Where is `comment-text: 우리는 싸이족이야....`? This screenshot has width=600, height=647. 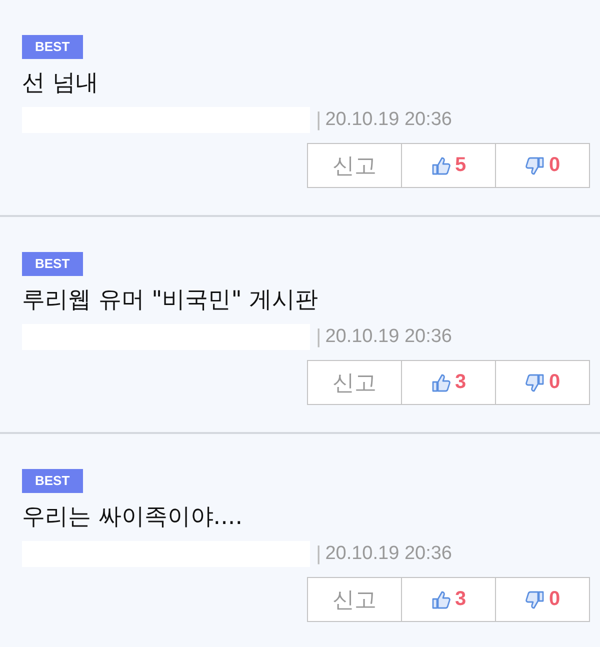
comment-text: 우리는 싸이족이야.... is located at coordinates (133, 517).